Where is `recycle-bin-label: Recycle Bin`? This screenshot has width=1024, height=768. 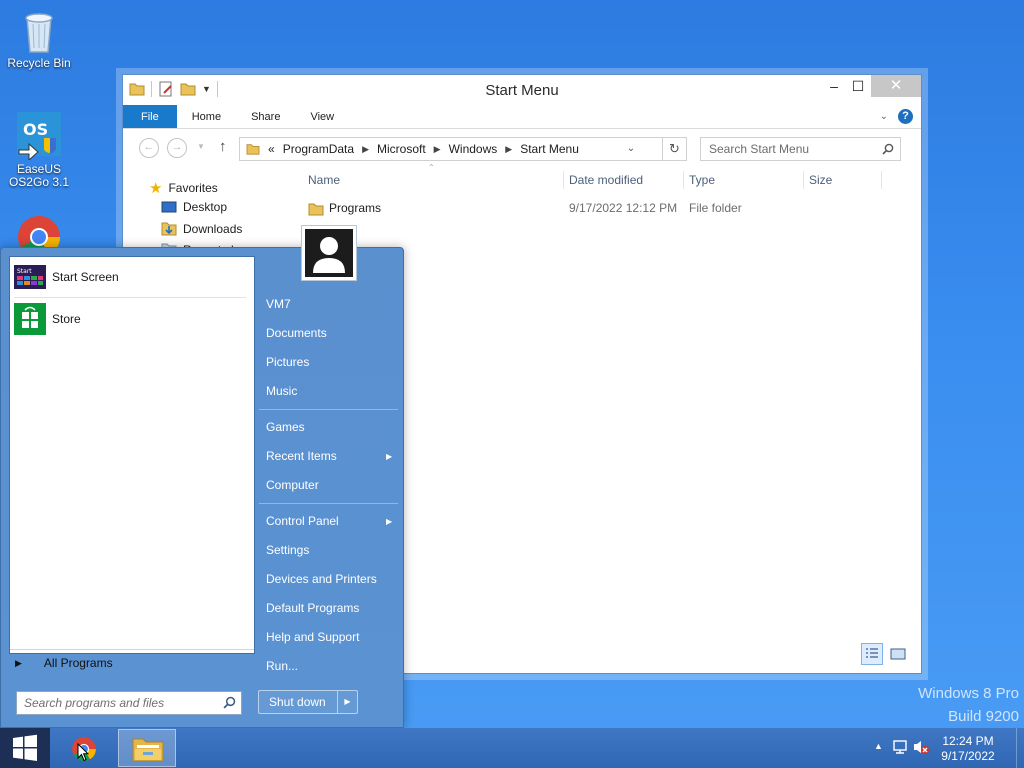 recycle-bin-label: Recycle Bin is located at coordinates (39, 63).